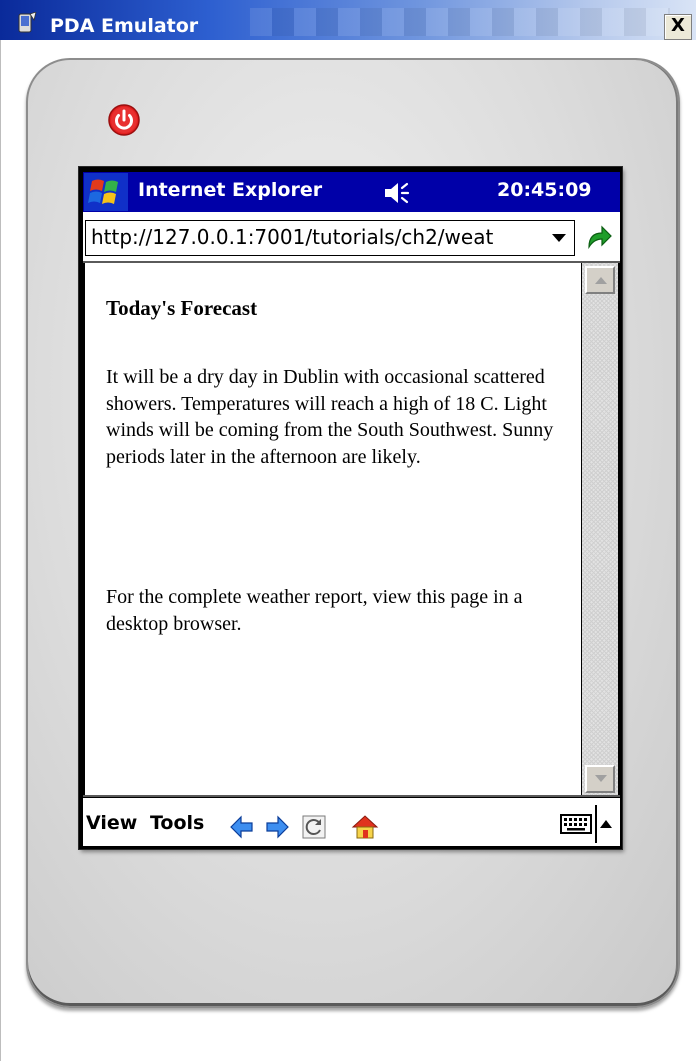 Image resolution: width=696 pixels, height=1061 pixels. Describe the element at coordinates (230, 190) in the screenshot. I see `status-app-title: Internet Explorer` at that location.